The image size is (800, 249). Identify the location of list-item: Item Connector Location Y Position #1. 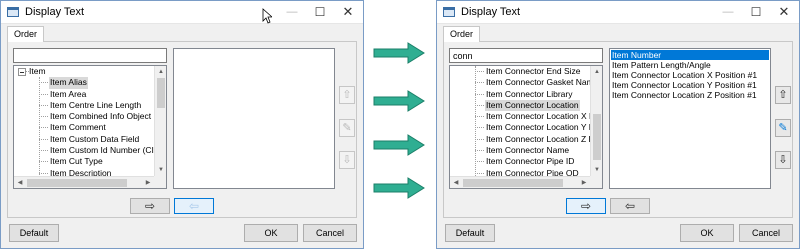
(690, 85).